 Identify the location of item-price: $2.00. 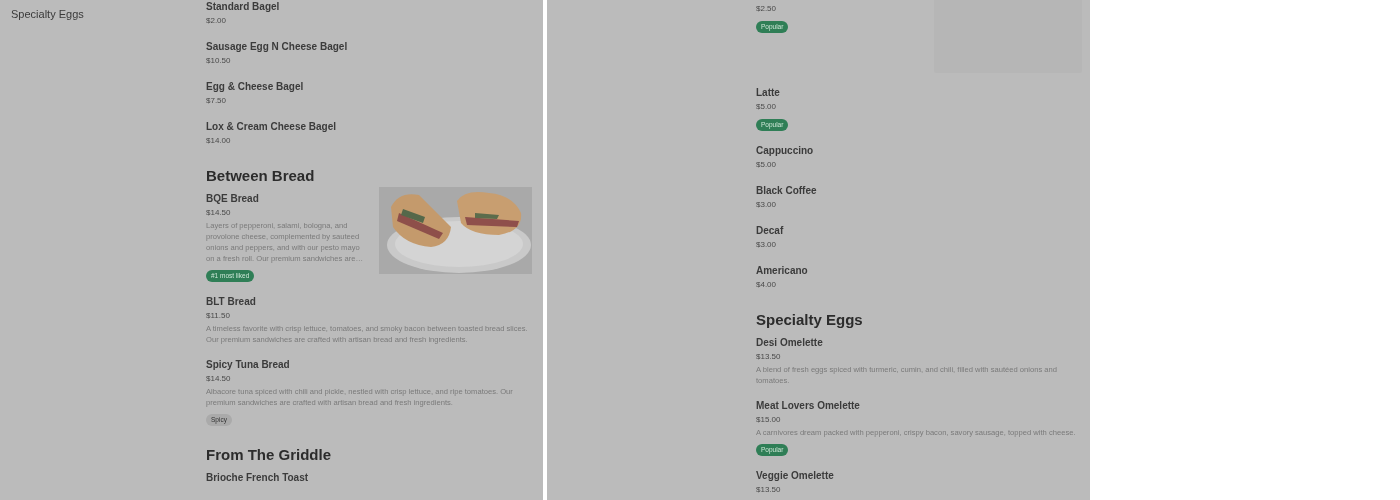
(217, 21).